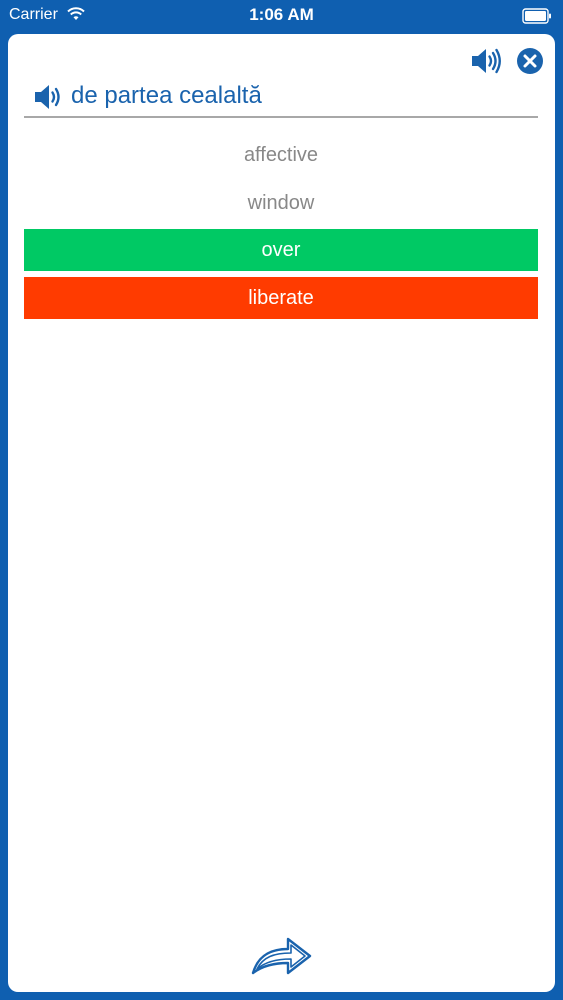 The width and height of the screenshot is (563, 1000). I want to click on answer-option-correct: over, so click(281, 250).